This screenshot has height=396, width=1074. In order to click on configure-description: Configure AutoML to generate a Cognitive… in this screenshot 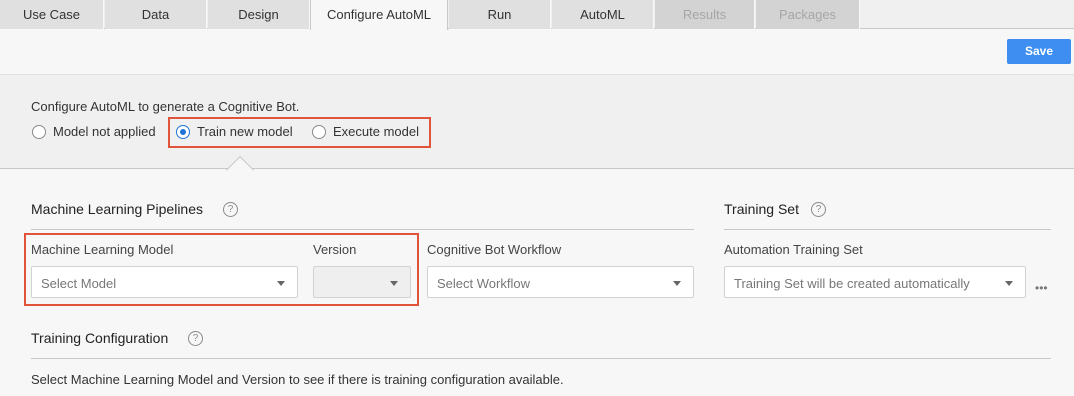, I will do `click(165, 106)`.